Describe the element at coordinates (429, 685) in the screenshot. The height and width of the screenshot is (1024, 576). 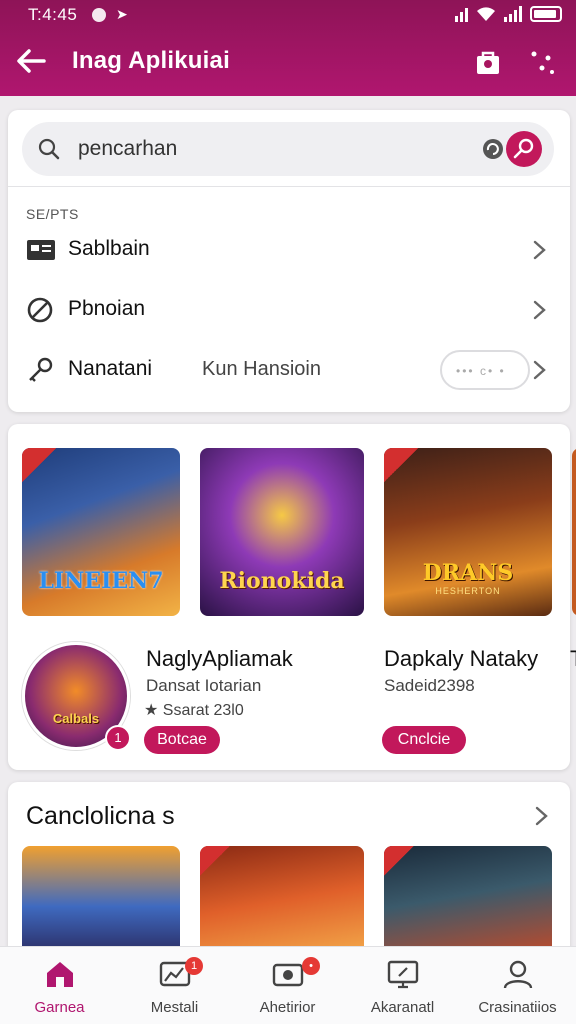
I see `app-subtitle: Sadeid2398` at that location.